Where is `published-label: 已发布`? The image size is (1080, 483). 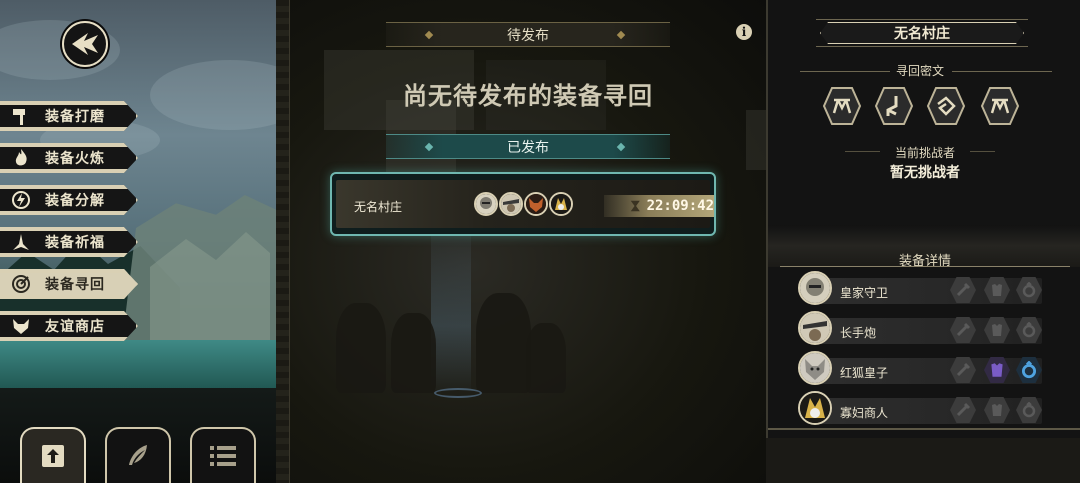
published-label: 已发布 is located at coordinates (528, 147).